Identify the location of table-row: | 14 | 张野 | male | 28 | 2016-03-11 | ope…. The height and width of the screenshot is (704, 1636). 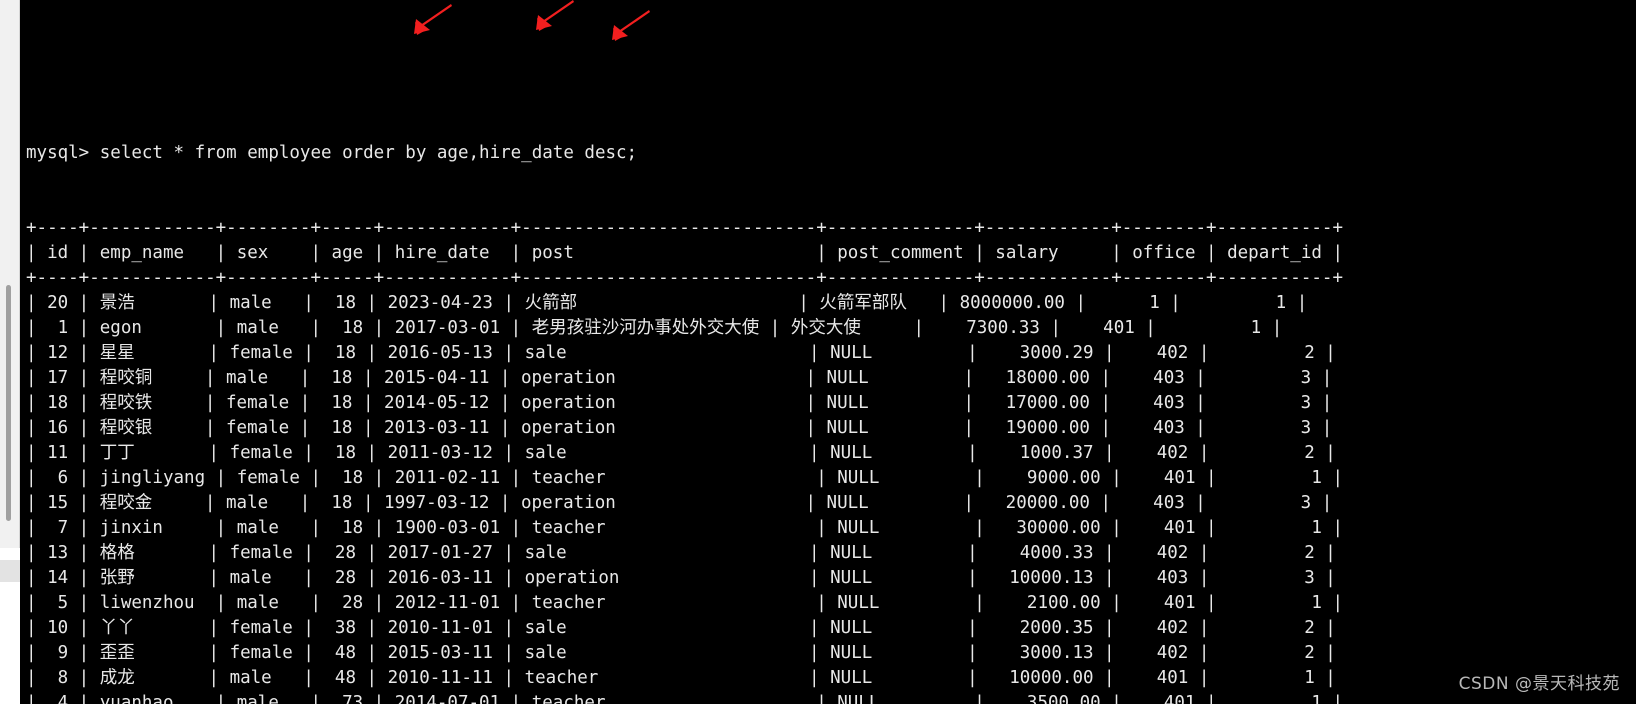
(681, 578).